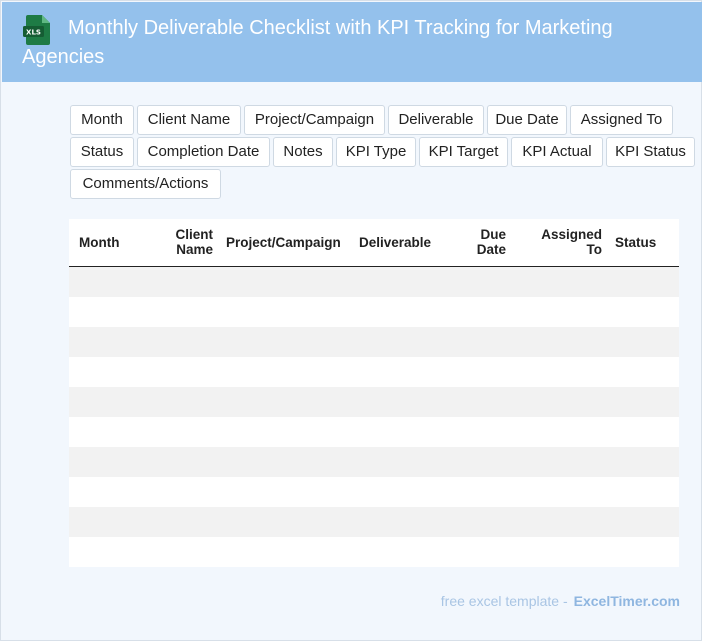 The height and width of the screenshot is (641, 702). I want to click on column-header-due-date: Due Date, so click(491, 242).